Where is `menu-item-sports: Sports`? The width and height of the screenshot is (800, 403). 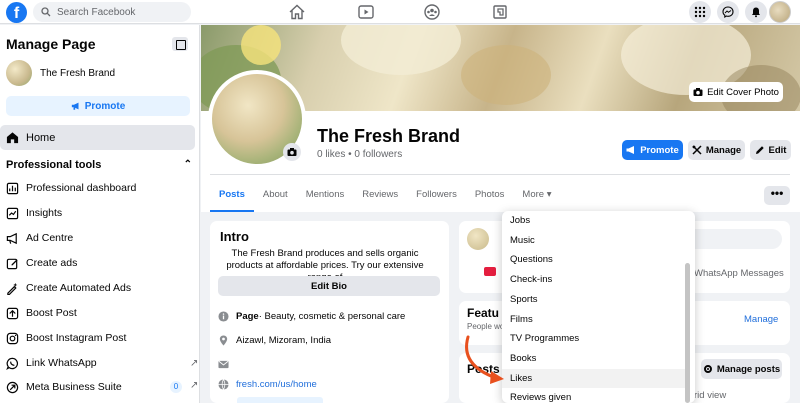
menu-item-sports: Sports is located at coordinates (594, 300).